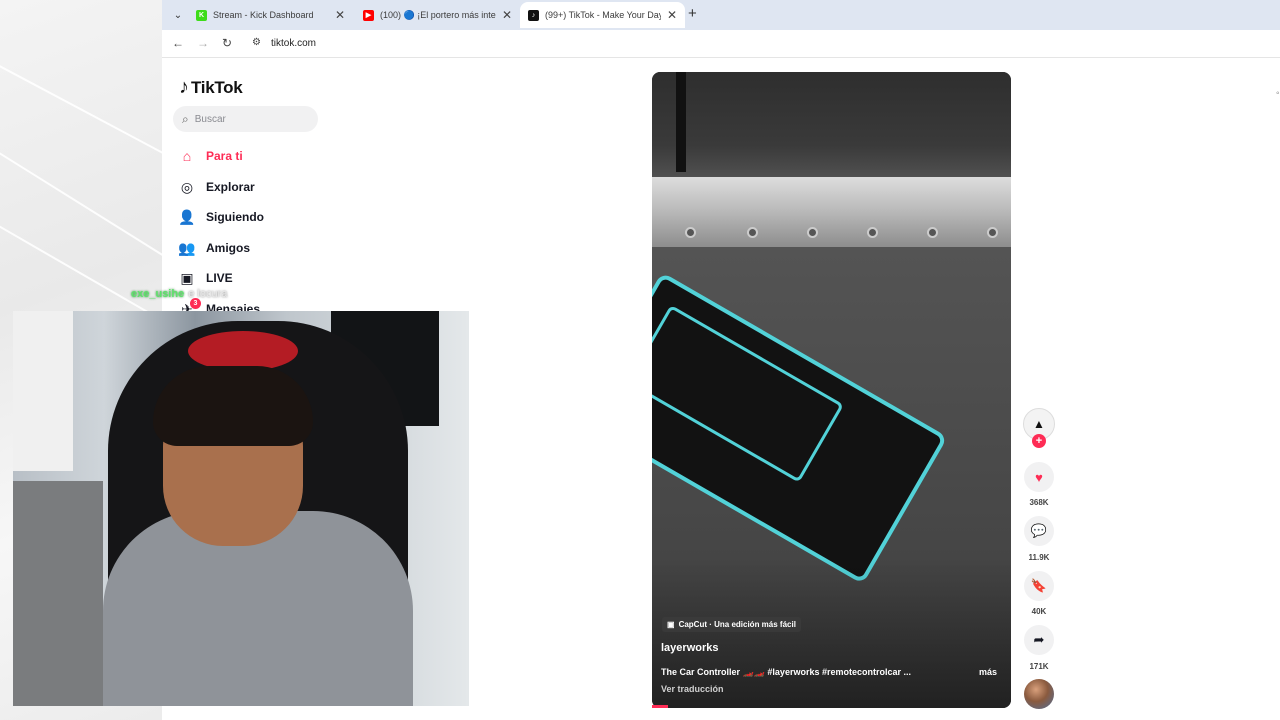 Image resolution: width=1280 pixels, height=720 pixels. I want to click on chat-username: exe_usihe, so click(158, 294).